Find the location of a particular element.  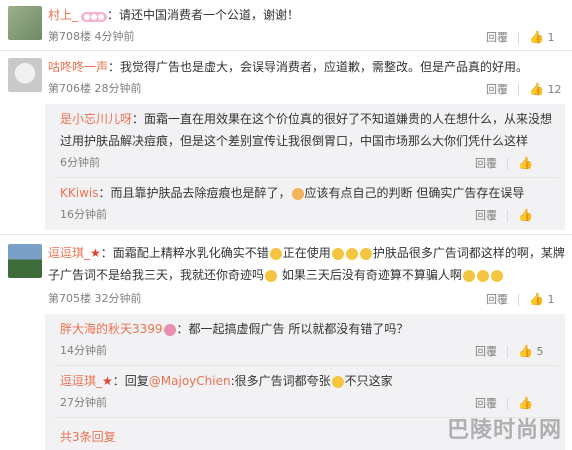

reply-text: ：回复 is located at coordinates (130, 381).